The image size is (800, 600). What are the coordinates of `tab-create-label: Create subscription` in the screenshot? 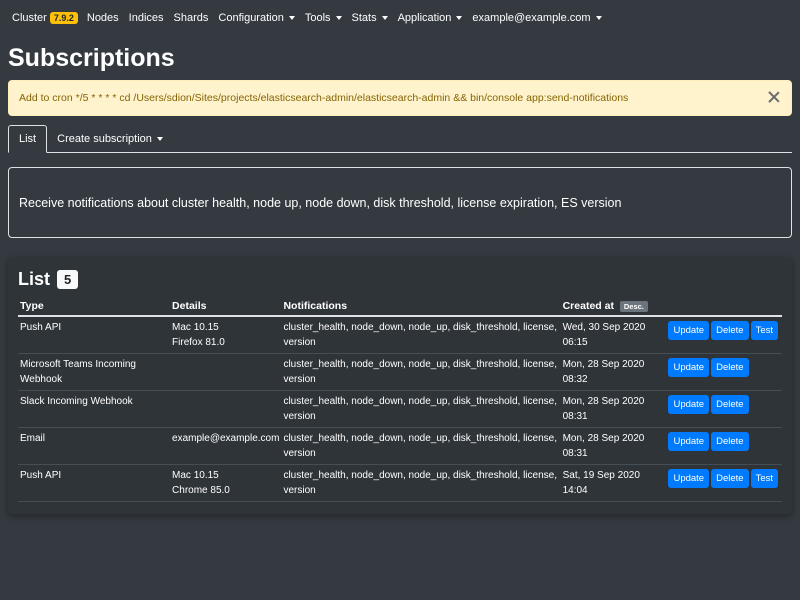 It's located at (104, 138).